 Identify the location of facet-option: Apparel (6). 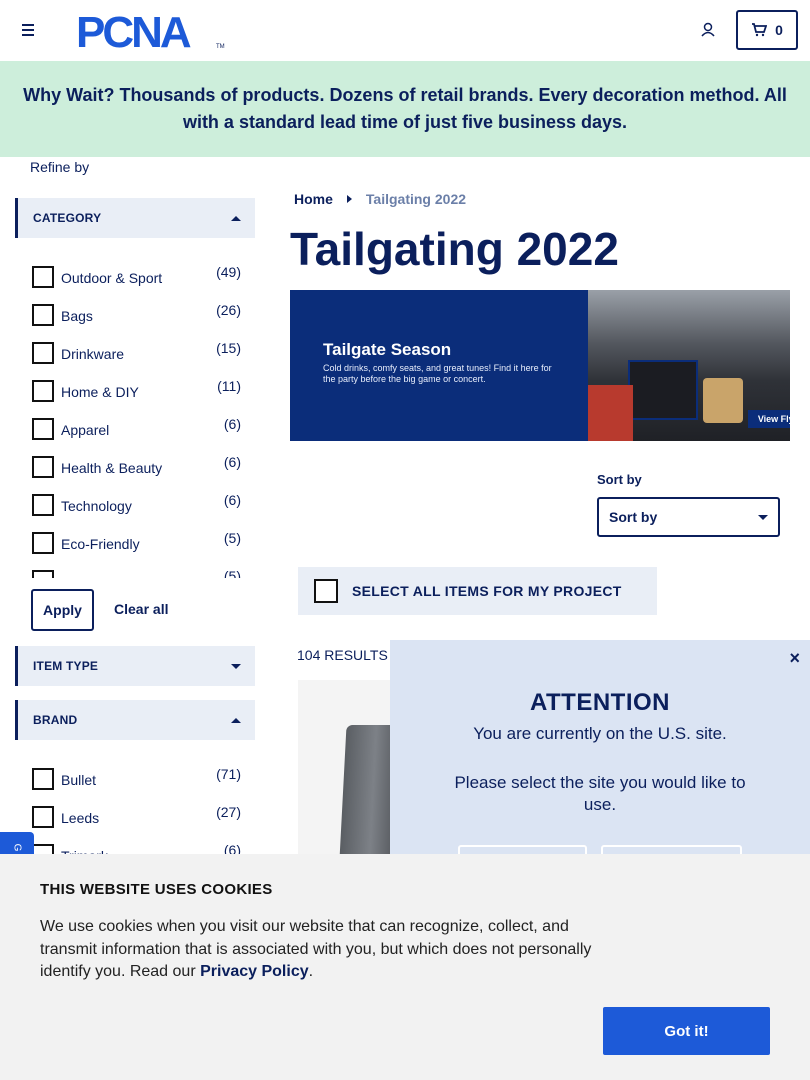
(137, 433).